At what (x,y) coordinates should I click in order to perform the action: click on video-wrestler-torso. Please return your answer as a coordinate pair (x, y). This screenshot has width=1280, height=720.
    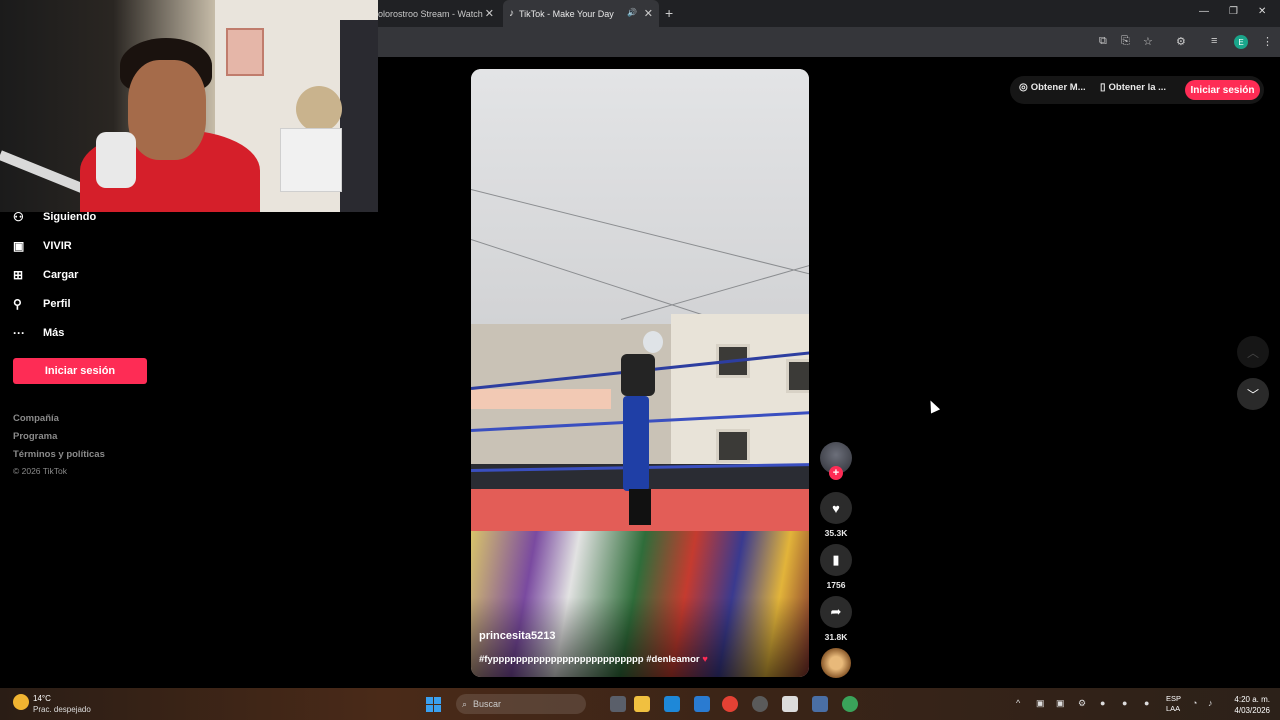
    Looking at the image, I should click on (638, 375).